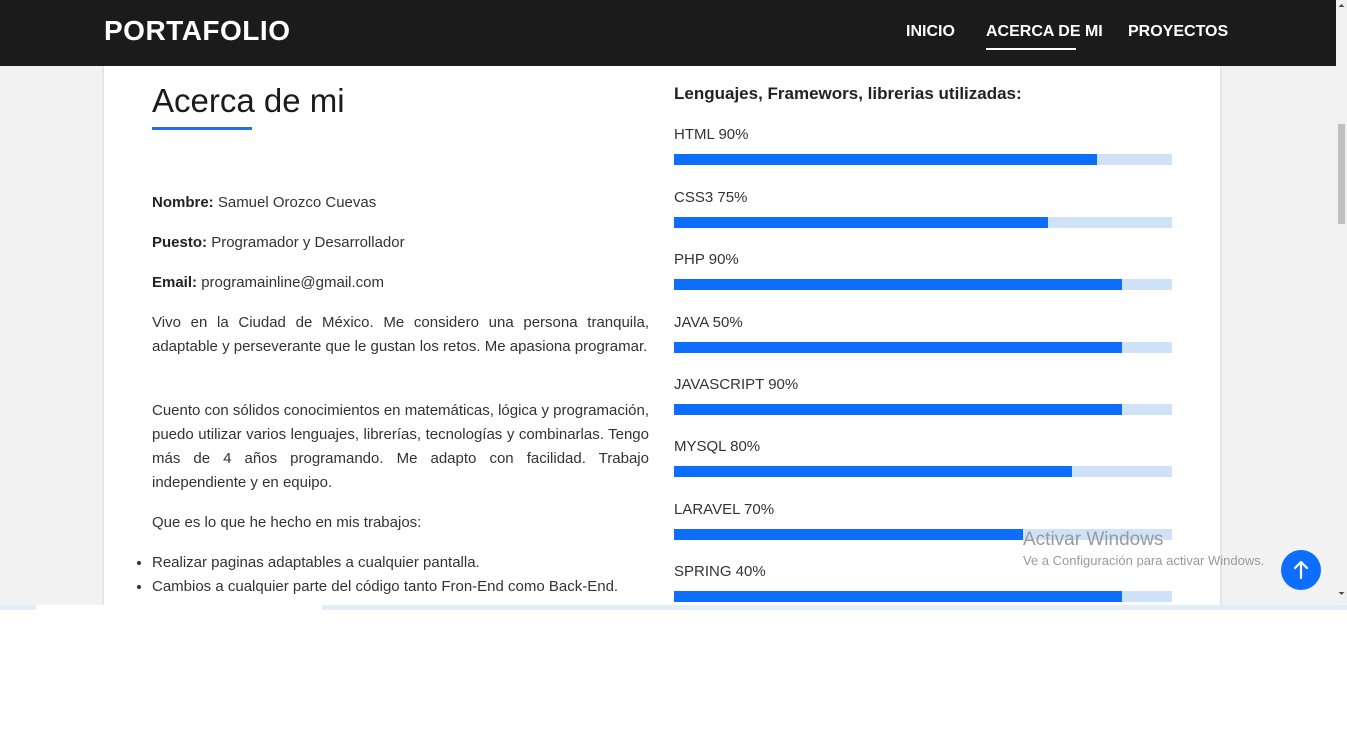 Image resolution: width=1347 pixels, height=745 pixels. I want to click on skill-bar-java, so click(923, 347).